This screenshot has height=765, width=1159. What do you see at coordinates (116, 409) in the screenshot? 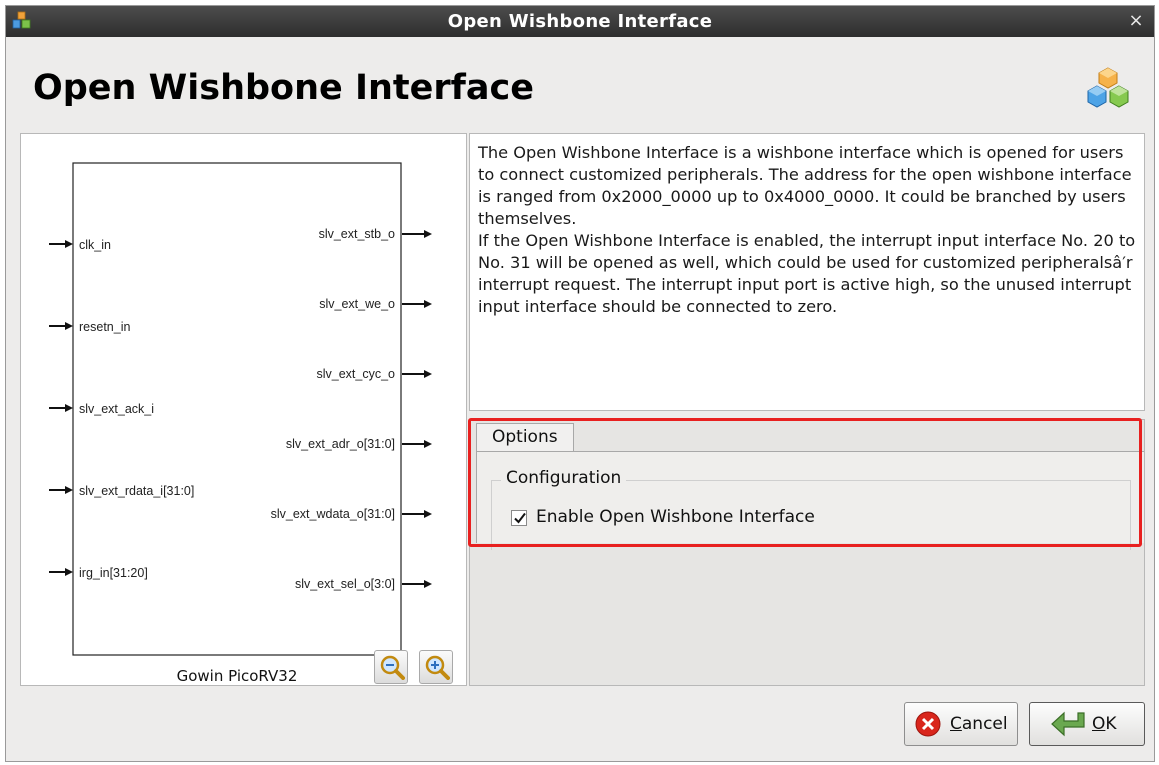
I see `input-port-label: slv_ext_ack_i` at bounding box center [116, 409].